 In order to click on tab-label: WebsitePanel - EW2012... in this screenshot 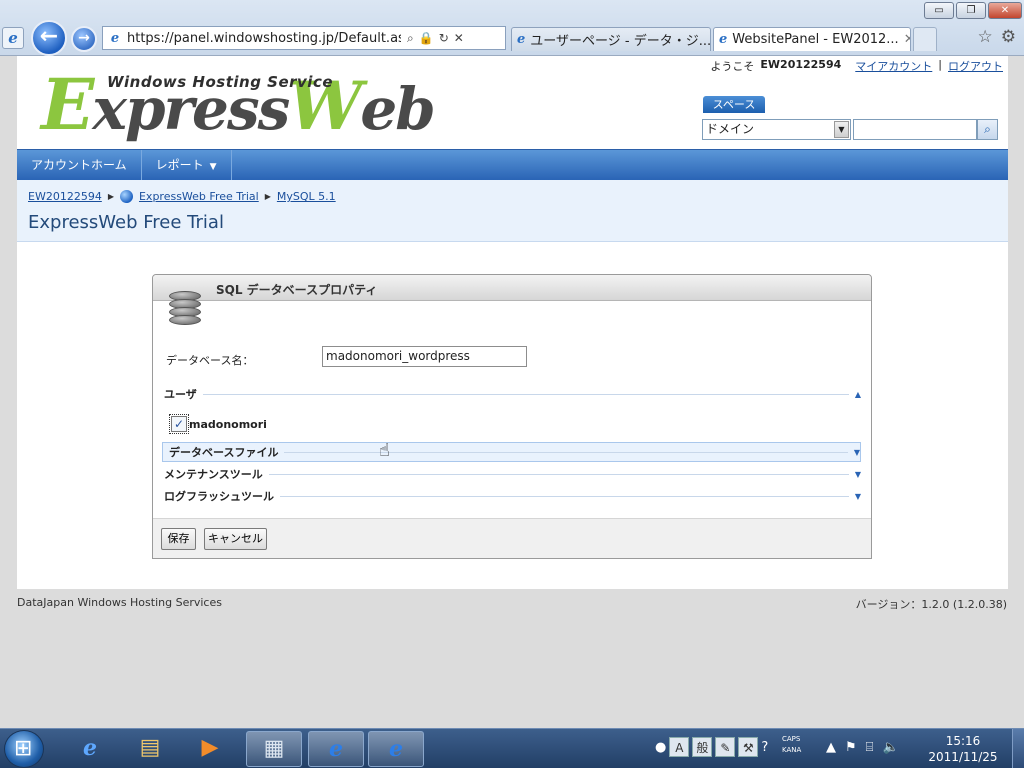, I will do `click(815, 39)`.